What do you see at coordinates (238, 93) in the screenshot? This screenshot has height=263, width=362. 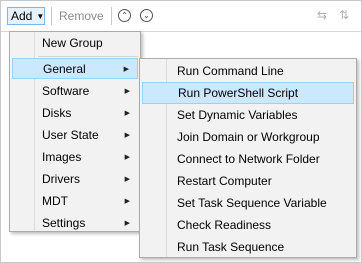 I see `submenu-item-label: Run PowerShell Script` at bounding box center [238, 93].